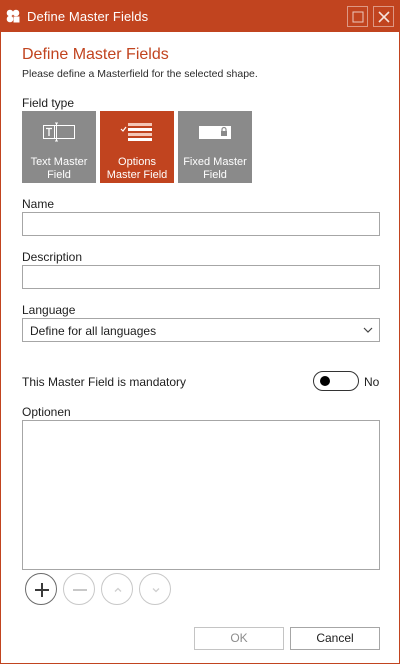 The image size is (400, 664). What do you see at coordinates (136, 132) in the screenshot?
I see `options-list-icon` at bounding box center [136, 132].